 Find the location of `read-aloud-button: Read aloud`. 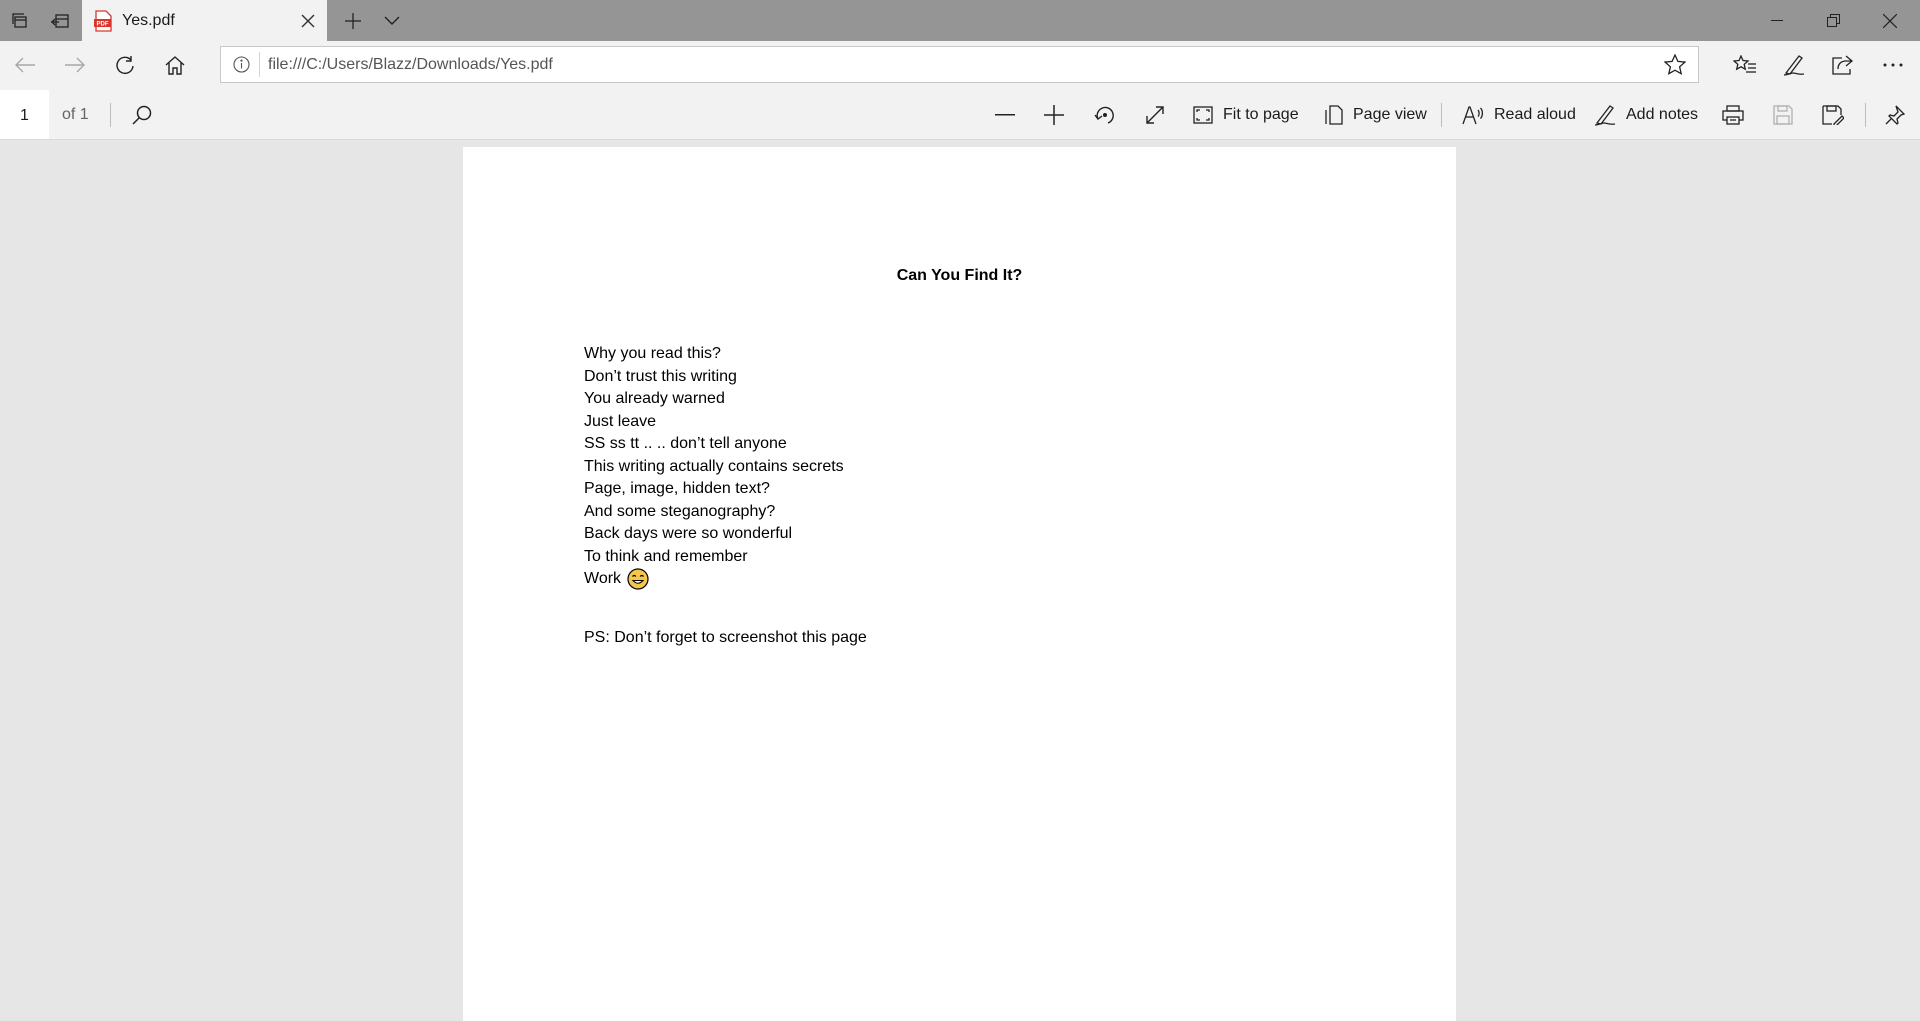

read-aloud-button: Read aloud is located at coordinates (1519, 115).